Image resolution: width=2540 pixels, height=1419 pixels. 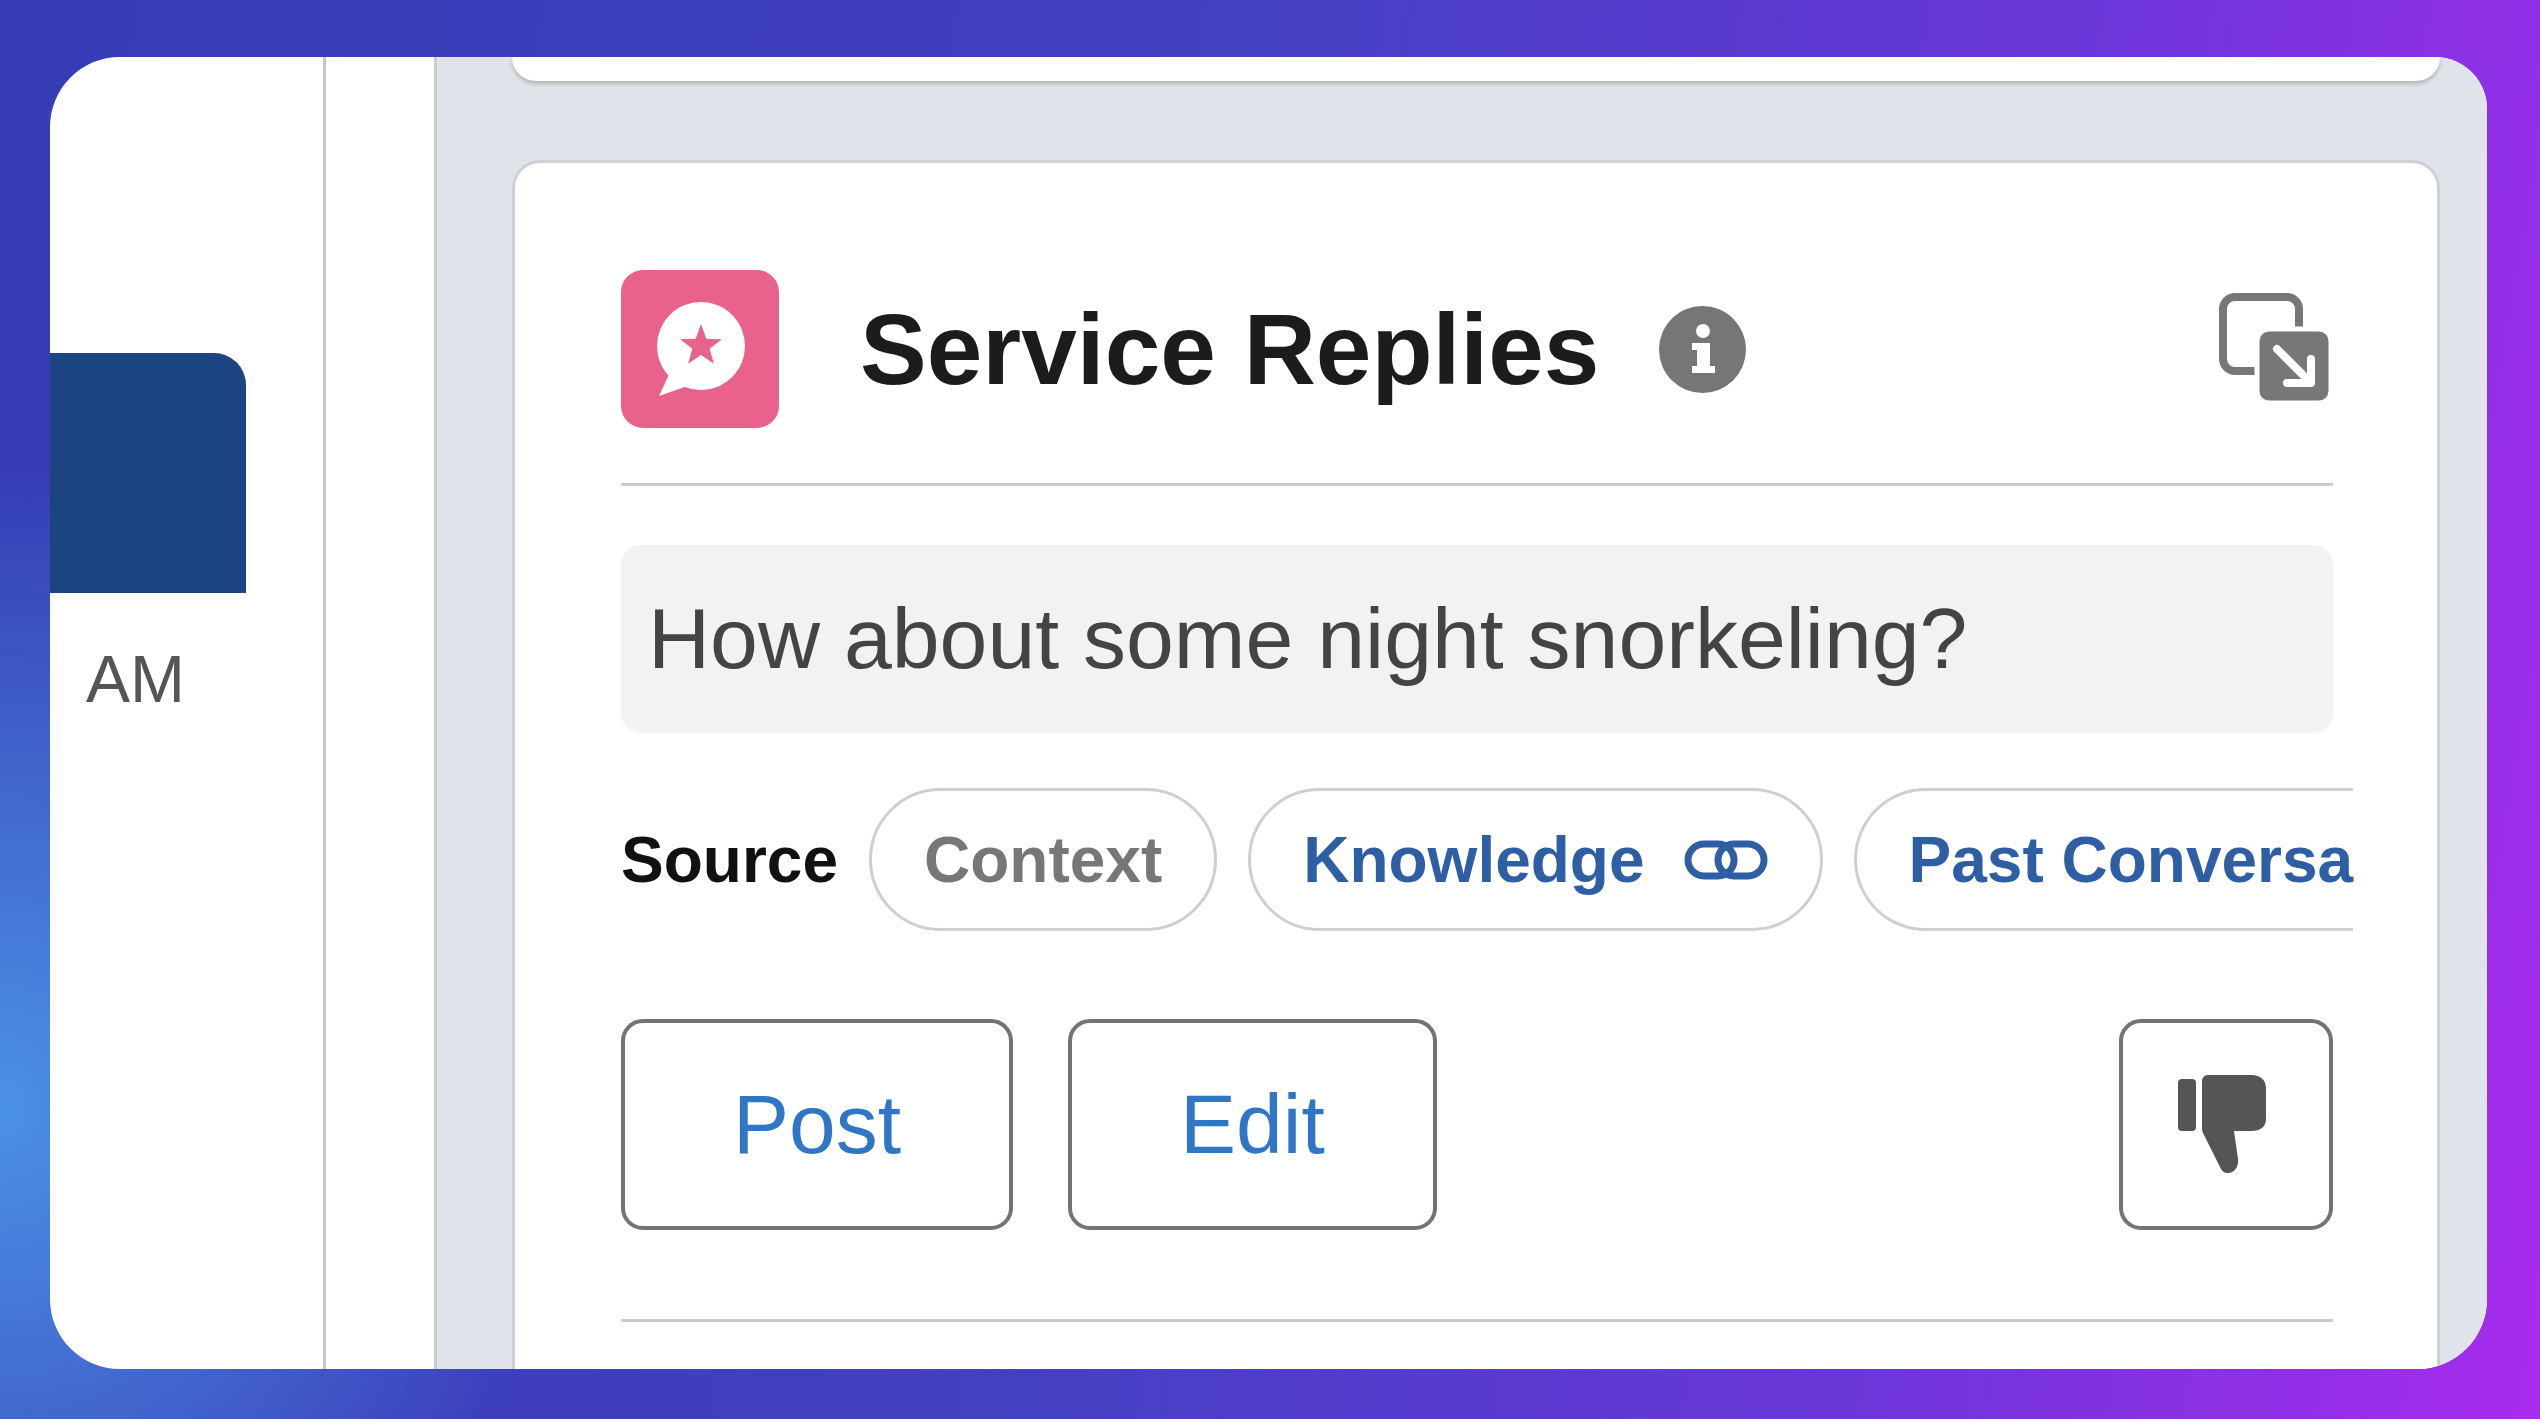 What do you see at coordinates (2226, 1124) in the screenshot?
I see `dislike-button` at bounding box center [2226, 1124].